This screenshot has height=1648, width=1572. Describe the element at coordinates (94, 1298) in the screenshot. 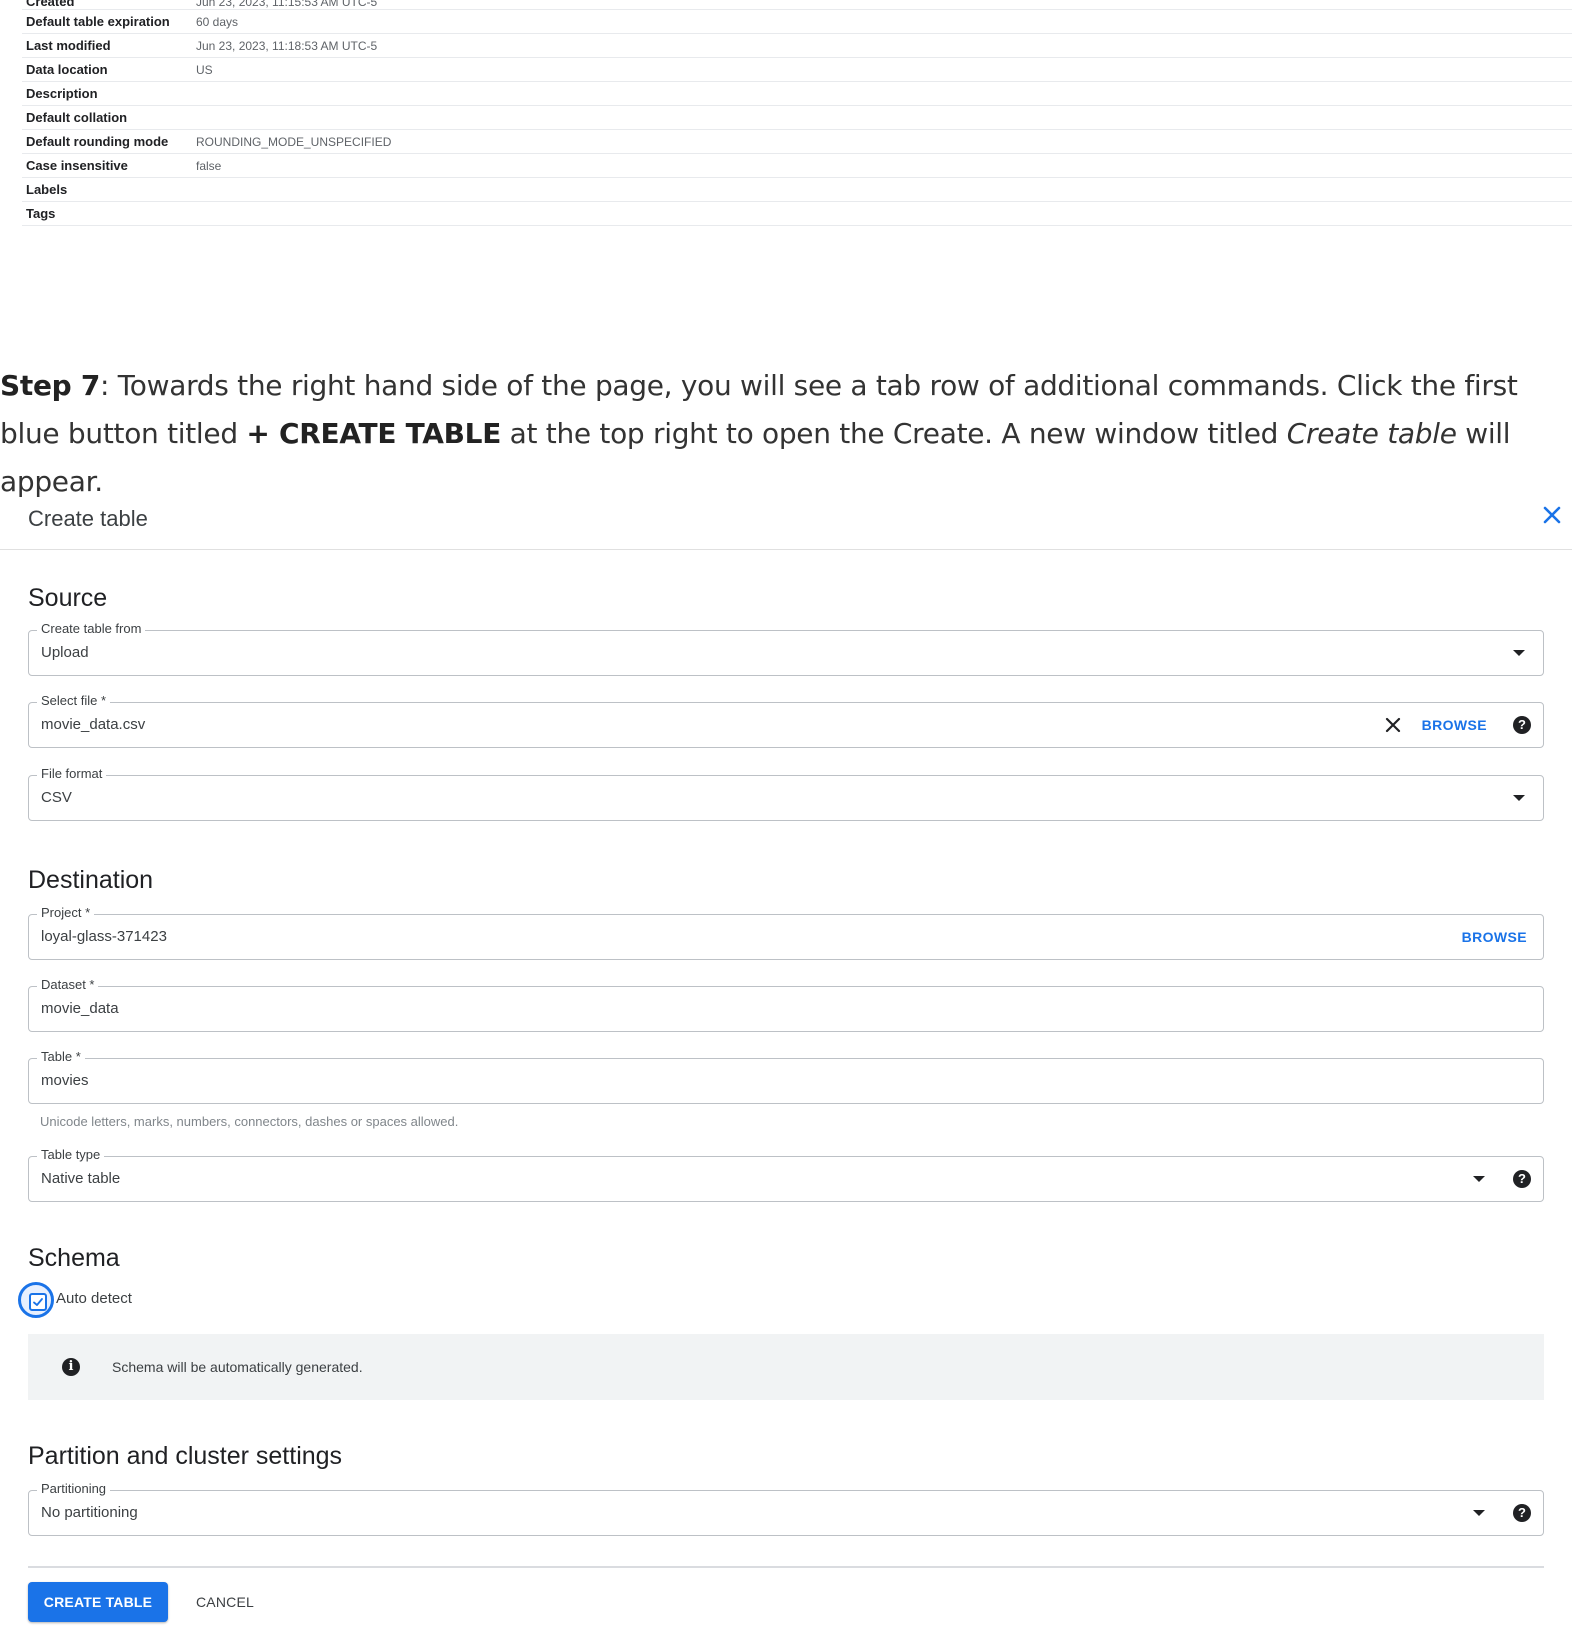

I see `auto-detect-label: Auto detect` at that location.